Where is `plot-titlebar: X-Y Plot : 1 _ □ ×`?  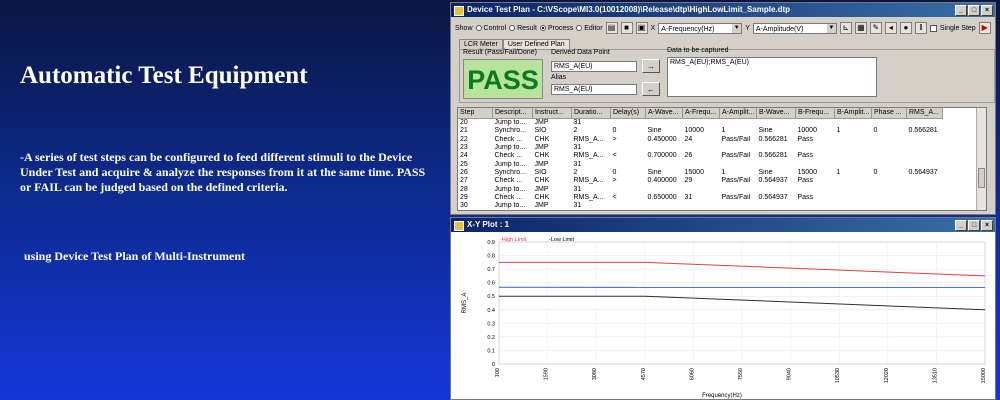
plot-titlebar: X-Y Plot : 1 _ □ × is located at coordinates (723, 225).